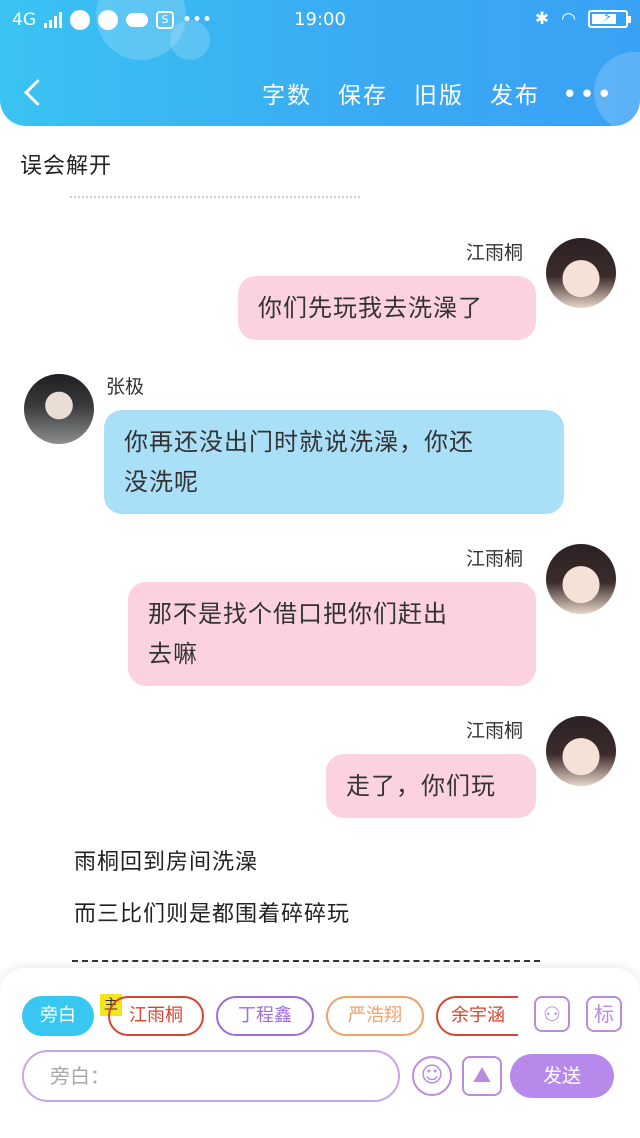  I want to click on chip-character-jiangyutong: 江雨桐, so click(156, 1016).